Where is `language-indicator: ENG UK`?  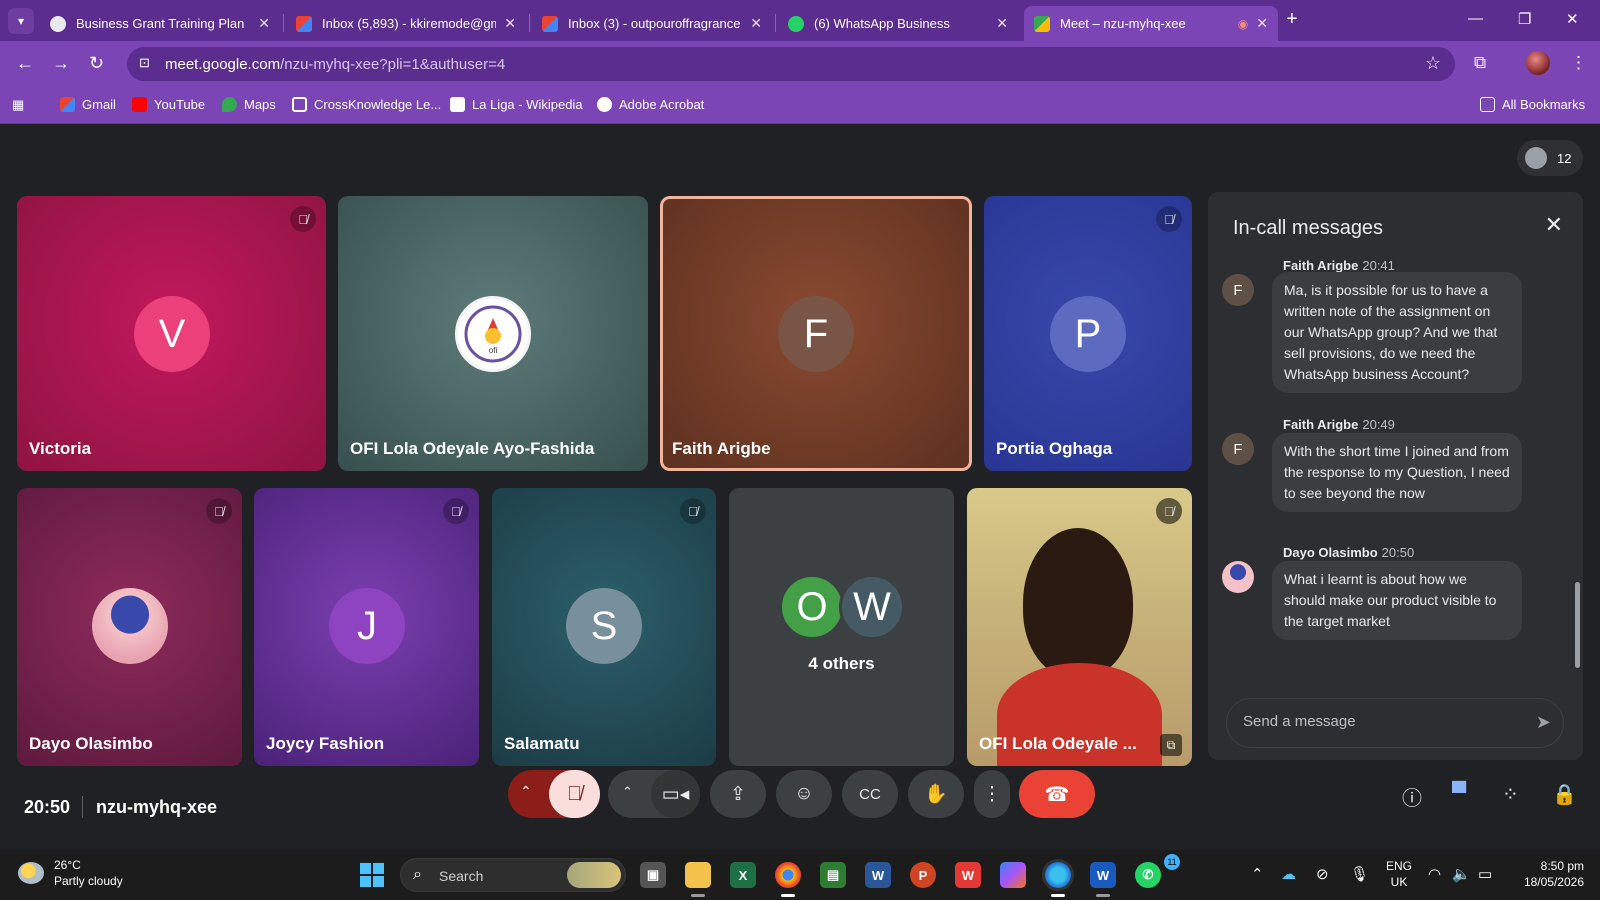 language-indicator: ENG UK is located at coordinates (1399, 874).